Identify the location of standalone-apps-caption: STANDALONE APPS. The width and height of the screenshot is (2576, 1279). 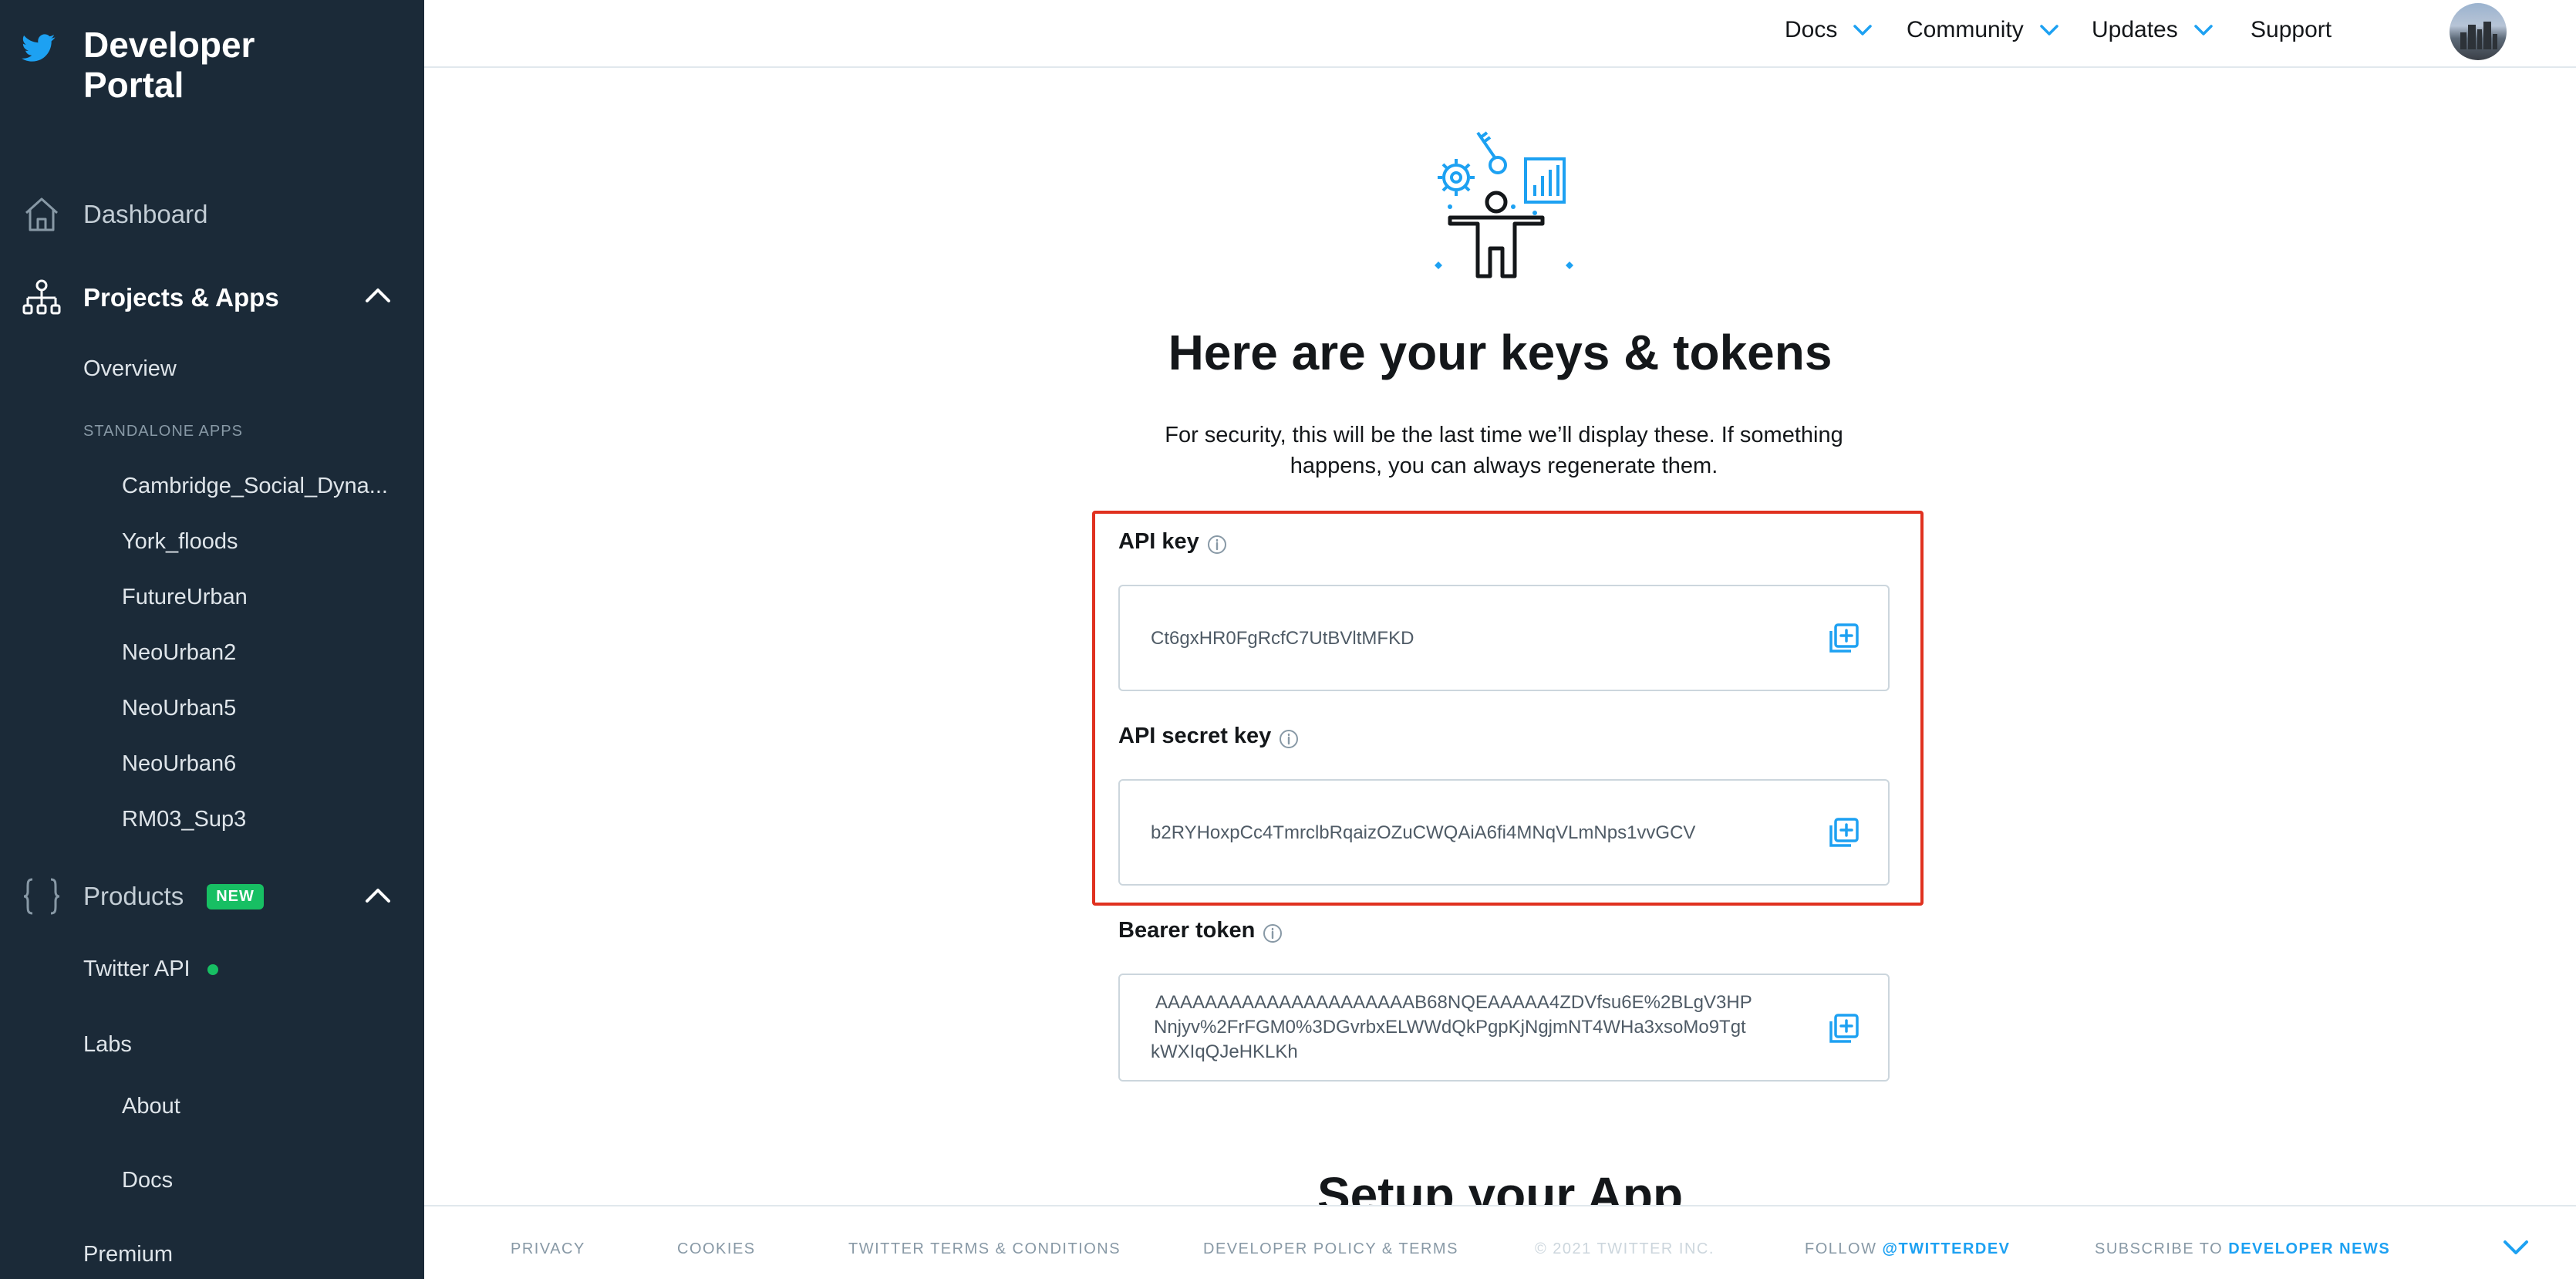
(163, 431).